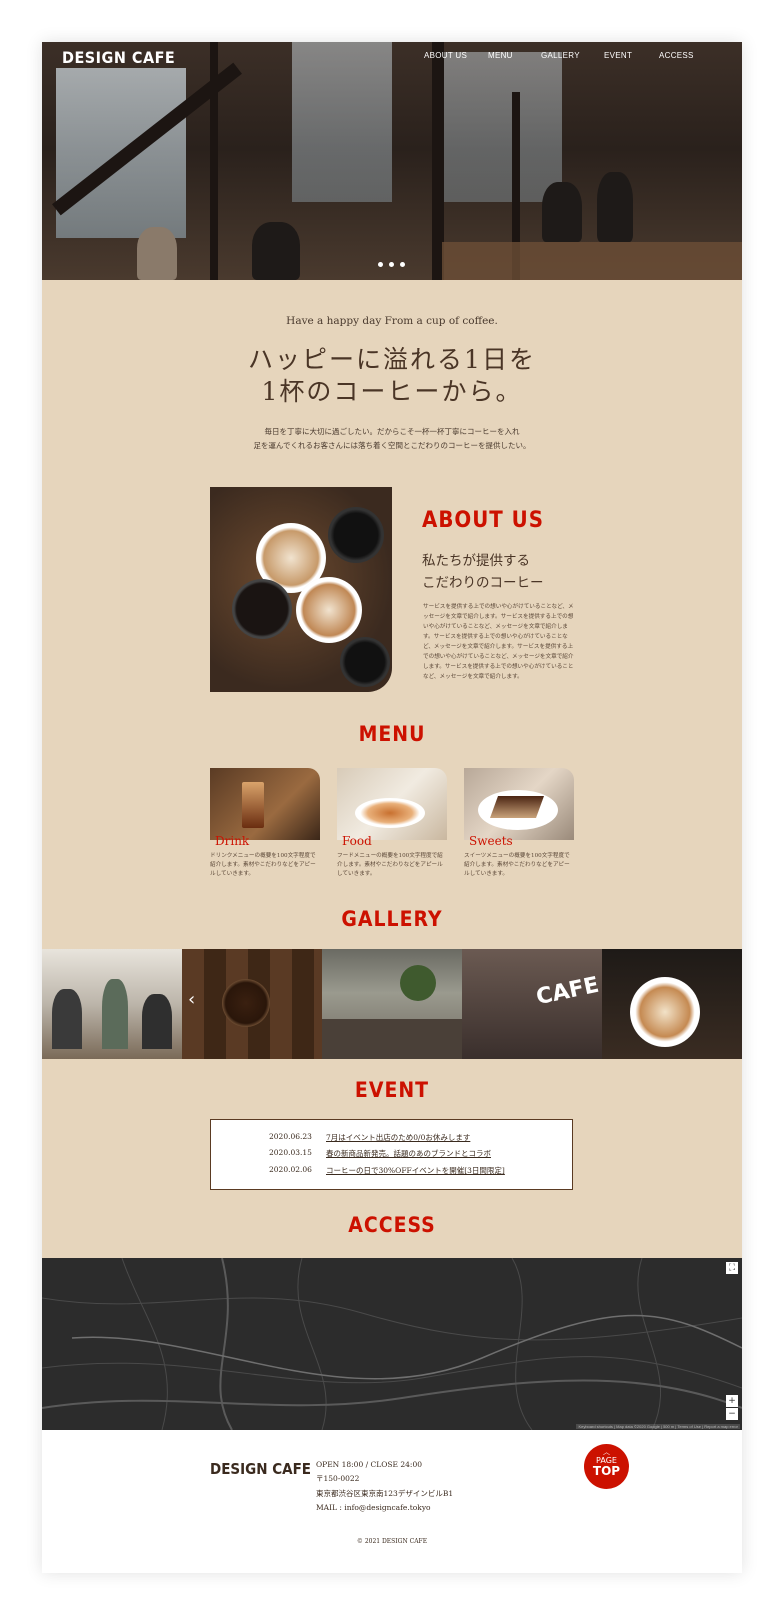 This screenshot has height=1615, width=784. What do you see at coordinates (357, 841) in the screenshot?
I see `menu-name-food: Food` at bounding box center [357, 841].